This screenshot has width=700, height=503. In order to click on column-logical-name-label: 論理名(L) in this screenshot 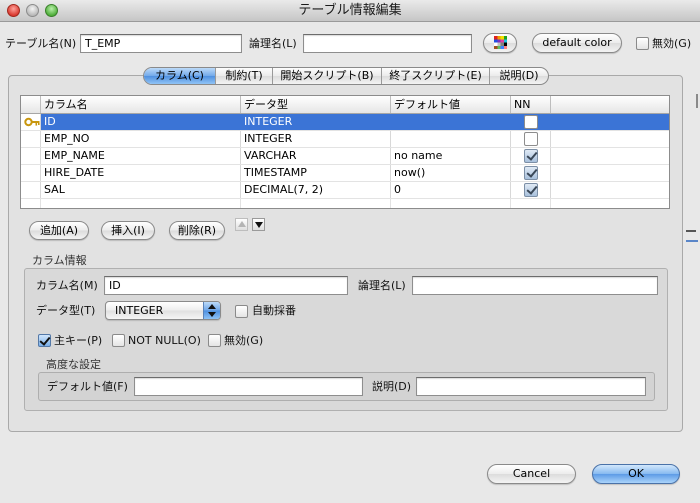, I will do `click(382, 285)`.